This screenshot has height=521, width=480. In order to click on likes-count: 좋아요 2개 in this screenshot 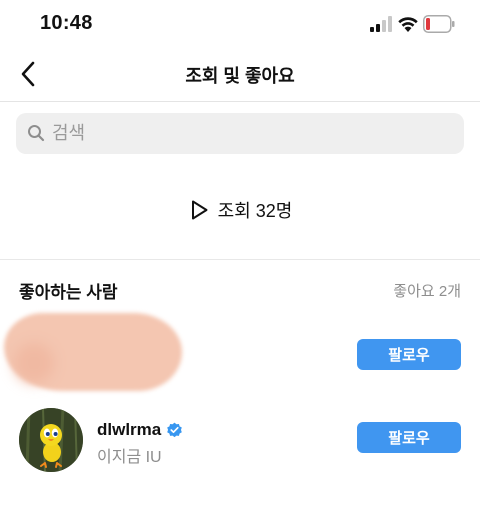, I will do `click(427, 291)`.